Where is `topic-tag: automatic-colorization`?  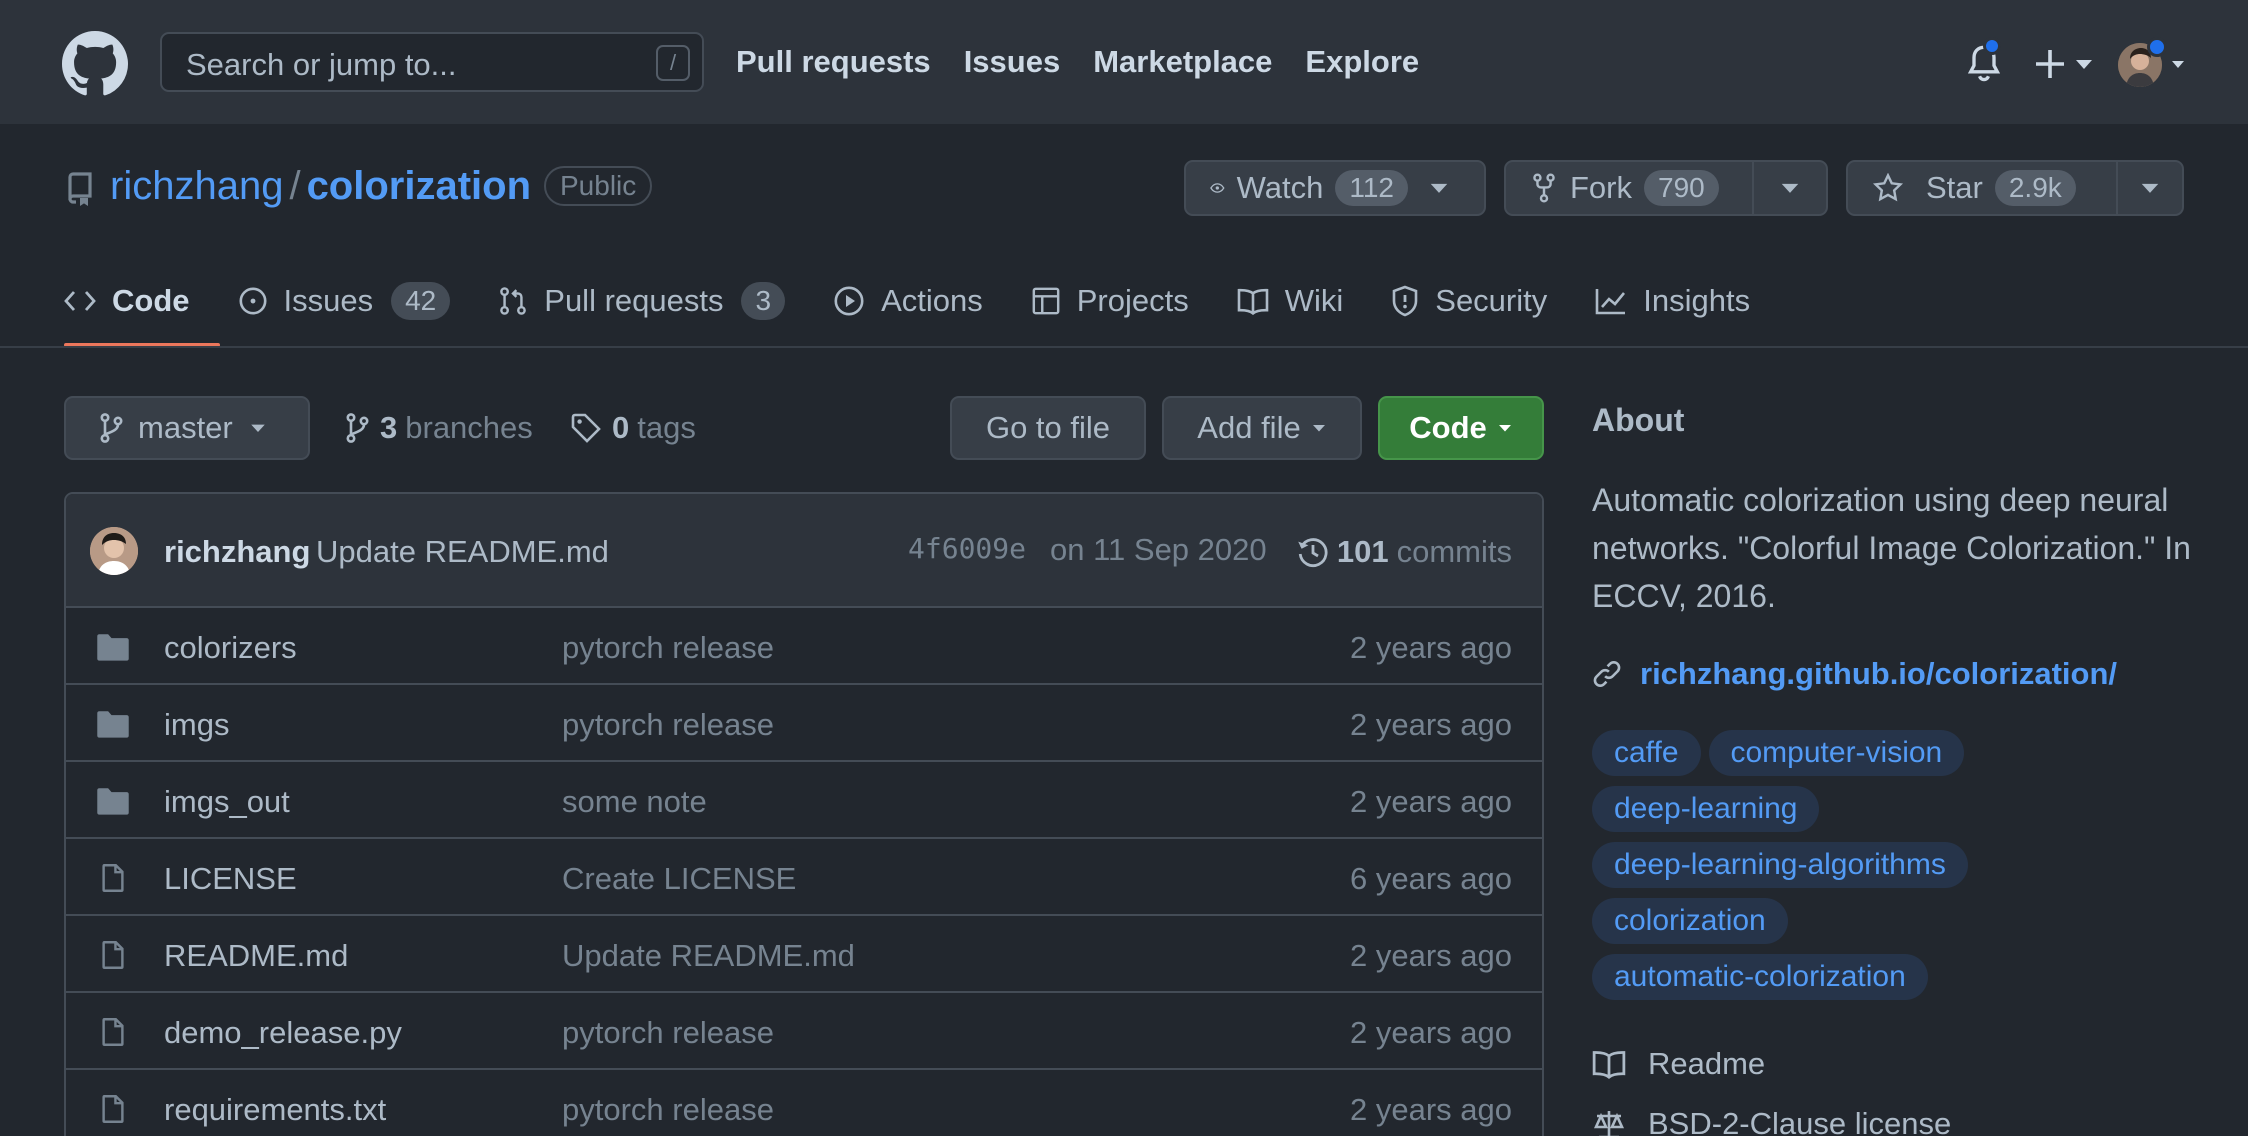 topic-tag: automatic-colorization is located at coordinates (1760, 977).